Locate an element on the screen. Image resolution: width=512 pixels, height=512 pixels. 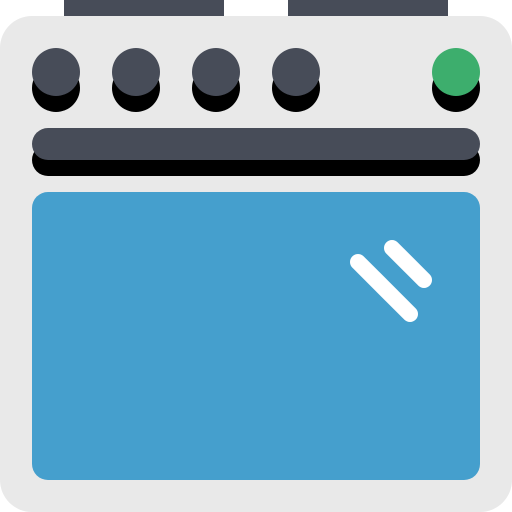
power-indicator-light is located at coordinates (456, 72).